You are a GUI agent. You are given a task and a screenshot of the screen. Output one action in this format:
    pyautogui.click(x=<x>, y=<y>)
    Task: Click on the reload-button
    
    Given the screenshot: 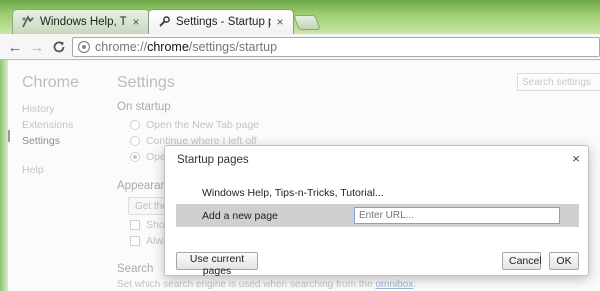 What is the action you would take?
    pyautogui.click(x=59, y=47)
    